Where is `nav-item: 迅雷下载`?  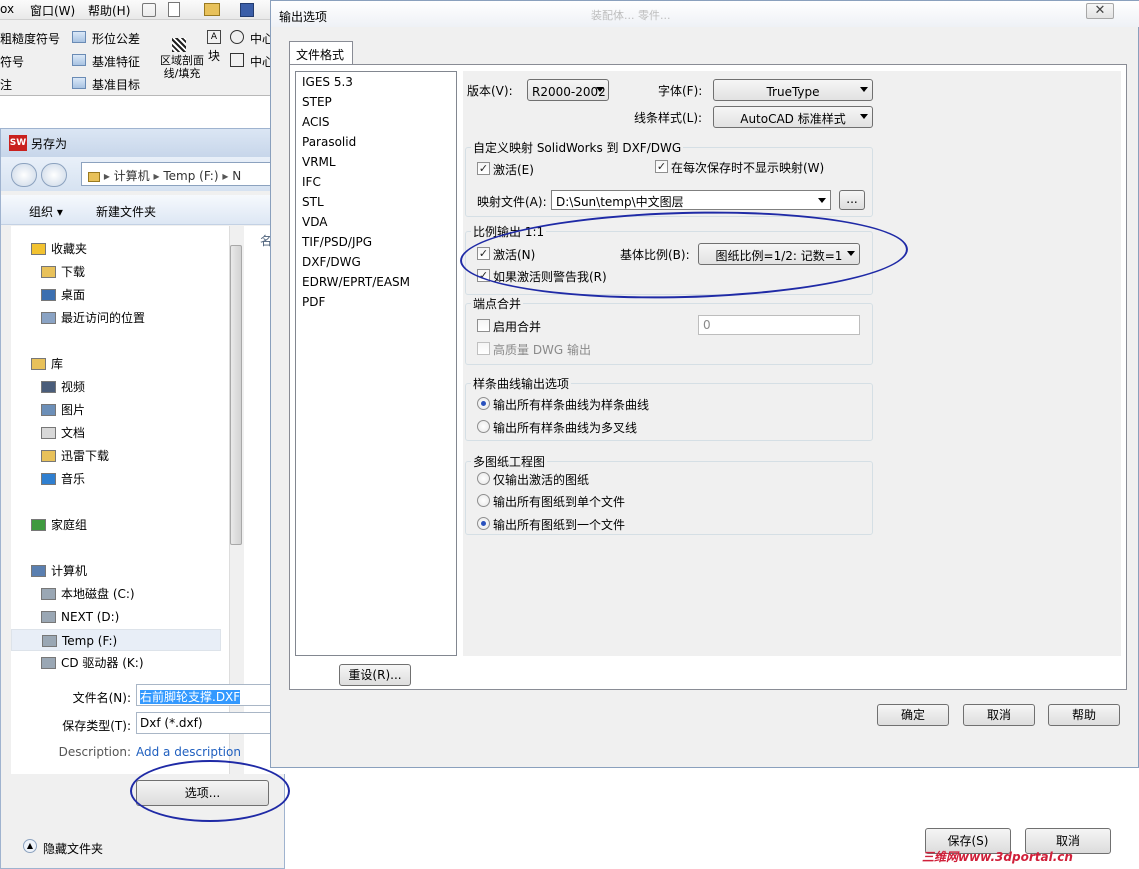
nav-item: 迅雷下载 is located at coordinates (116, 456).